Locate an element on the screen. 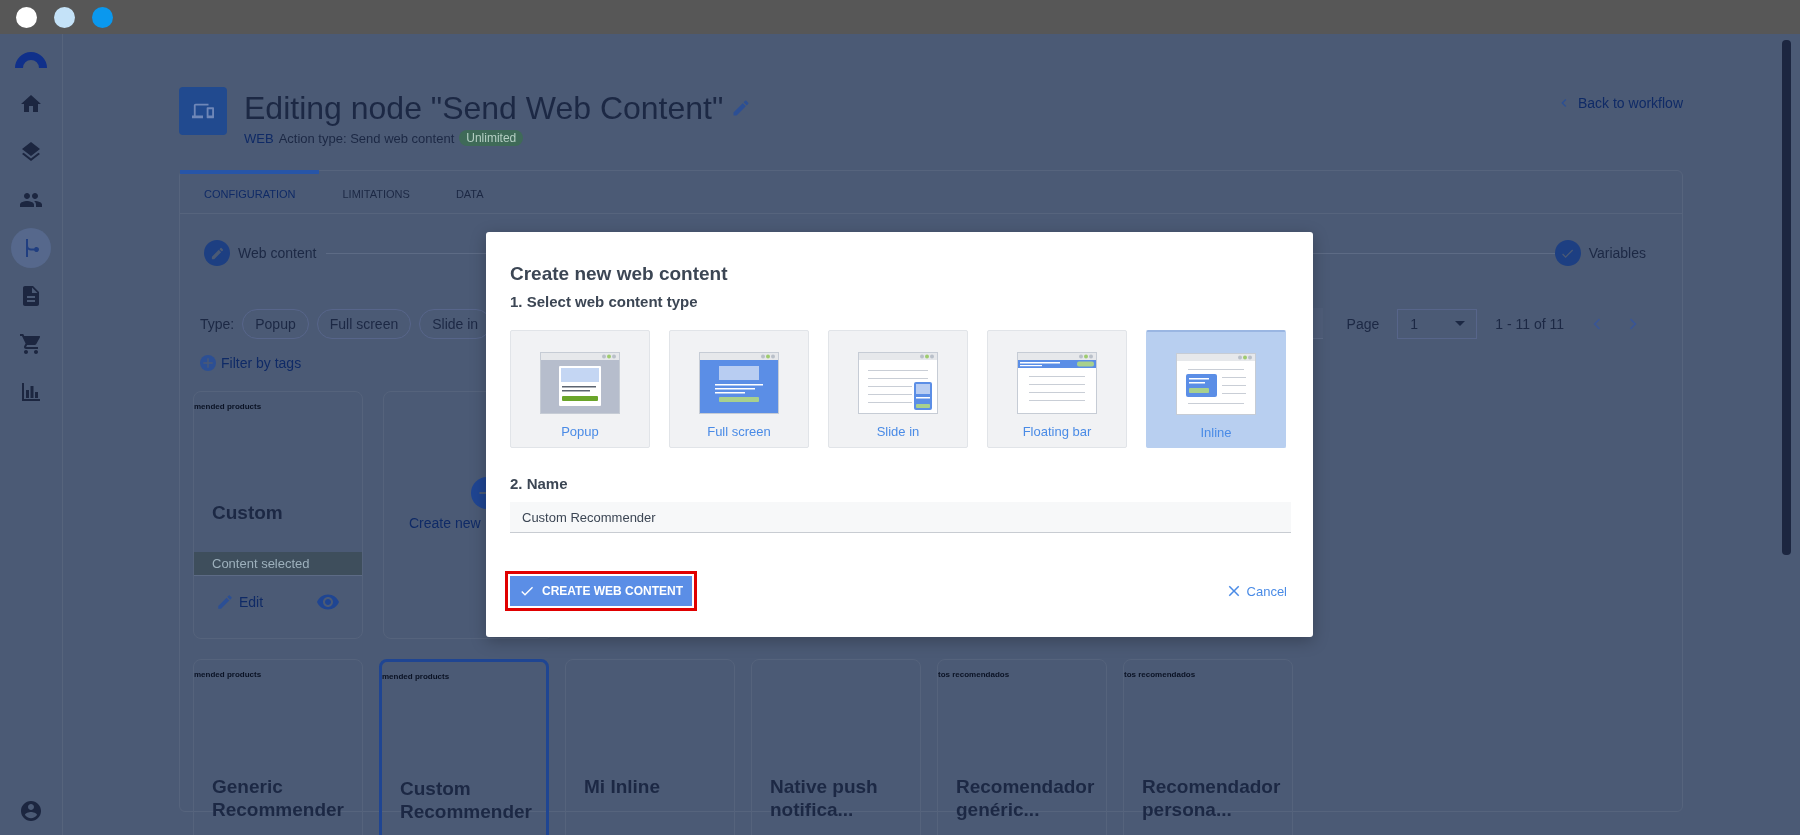 This screenshot has height=835, width=1800. channel-label: WEB is located at coordinates (259, 138).